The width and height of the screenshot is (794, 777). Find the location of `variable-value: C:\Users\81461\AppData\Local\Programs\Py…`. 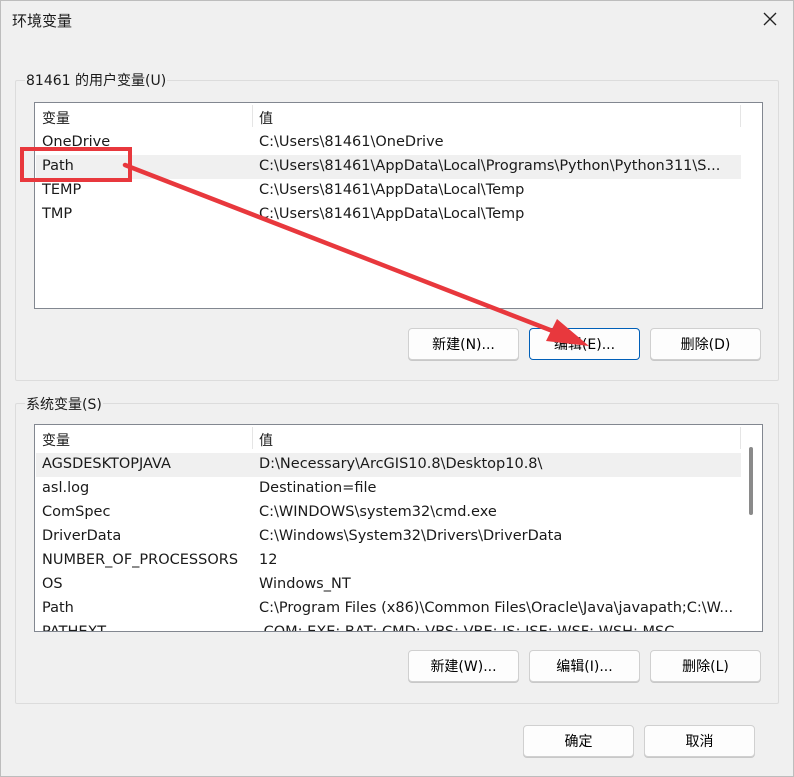

variable-value: C:\Users\81461\AppData\Local\Programs\Py… is located at coordinates (490, 166).